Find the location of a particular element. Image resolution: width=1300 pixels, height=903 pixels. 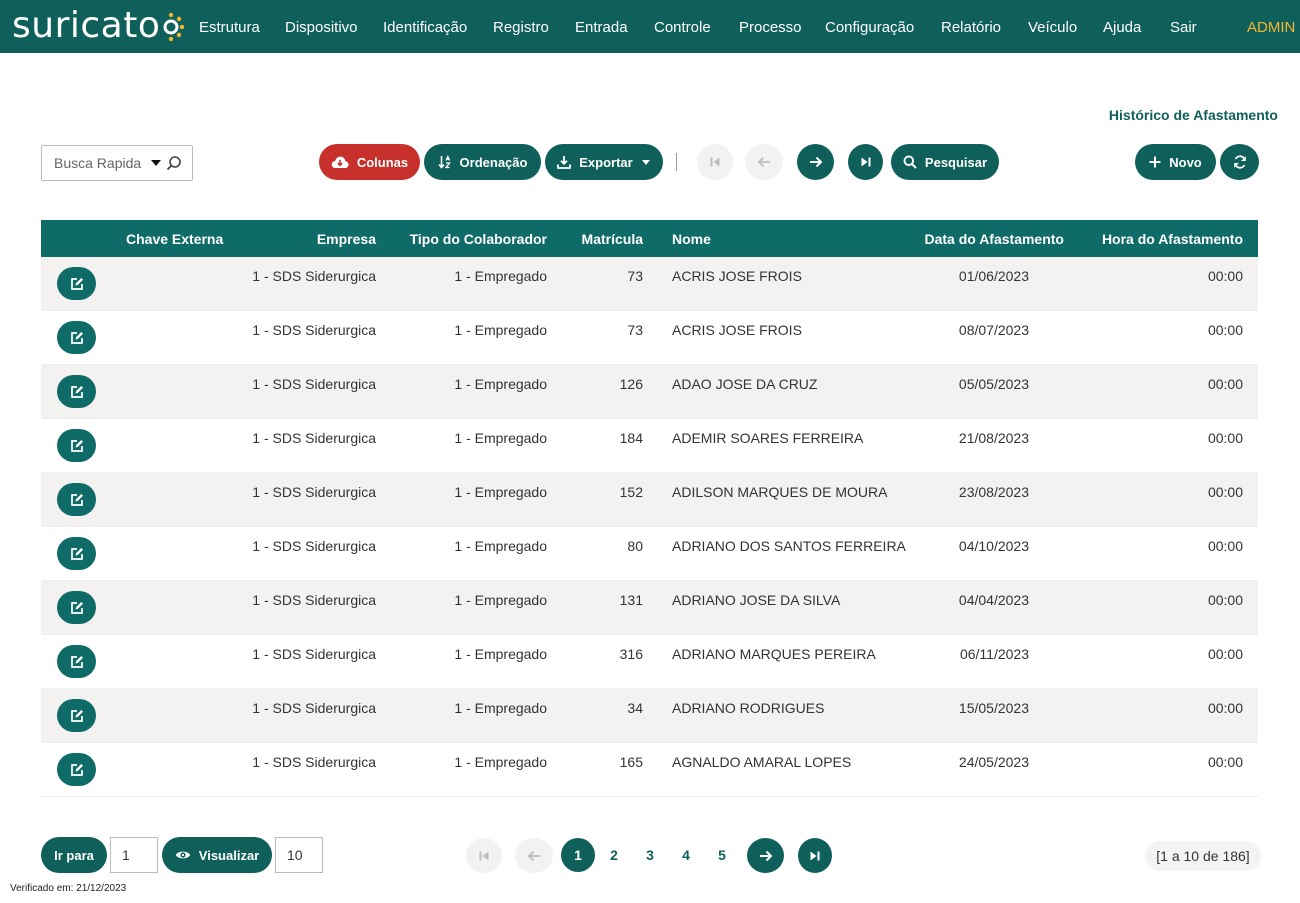

page-5-button: 5 is located at coordinates (722, 855).